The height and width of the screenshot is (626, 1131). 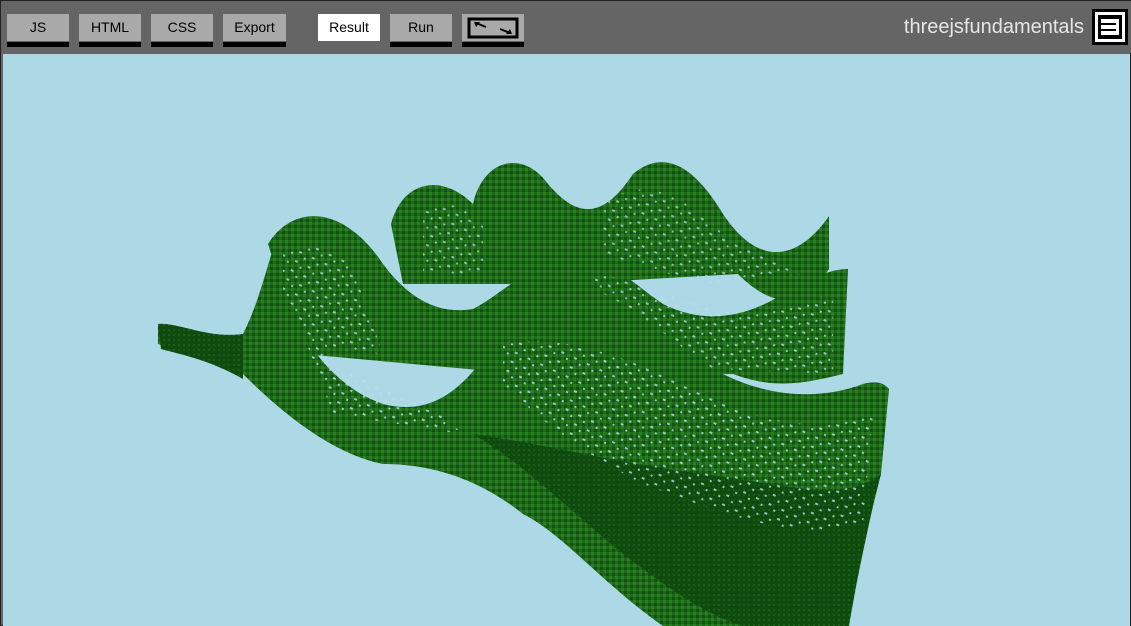 I want to click on run-button: Run, so click(x=421, y=30).